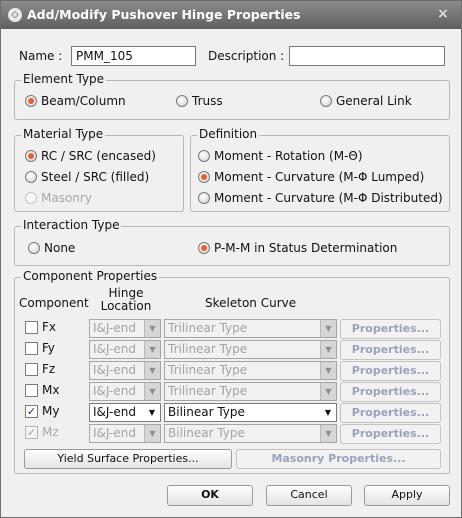 This screenshot has width=462, height=518. I want to click on skeleton-curve-select-fx: Trilinear Type ▼, so click(250, 328).